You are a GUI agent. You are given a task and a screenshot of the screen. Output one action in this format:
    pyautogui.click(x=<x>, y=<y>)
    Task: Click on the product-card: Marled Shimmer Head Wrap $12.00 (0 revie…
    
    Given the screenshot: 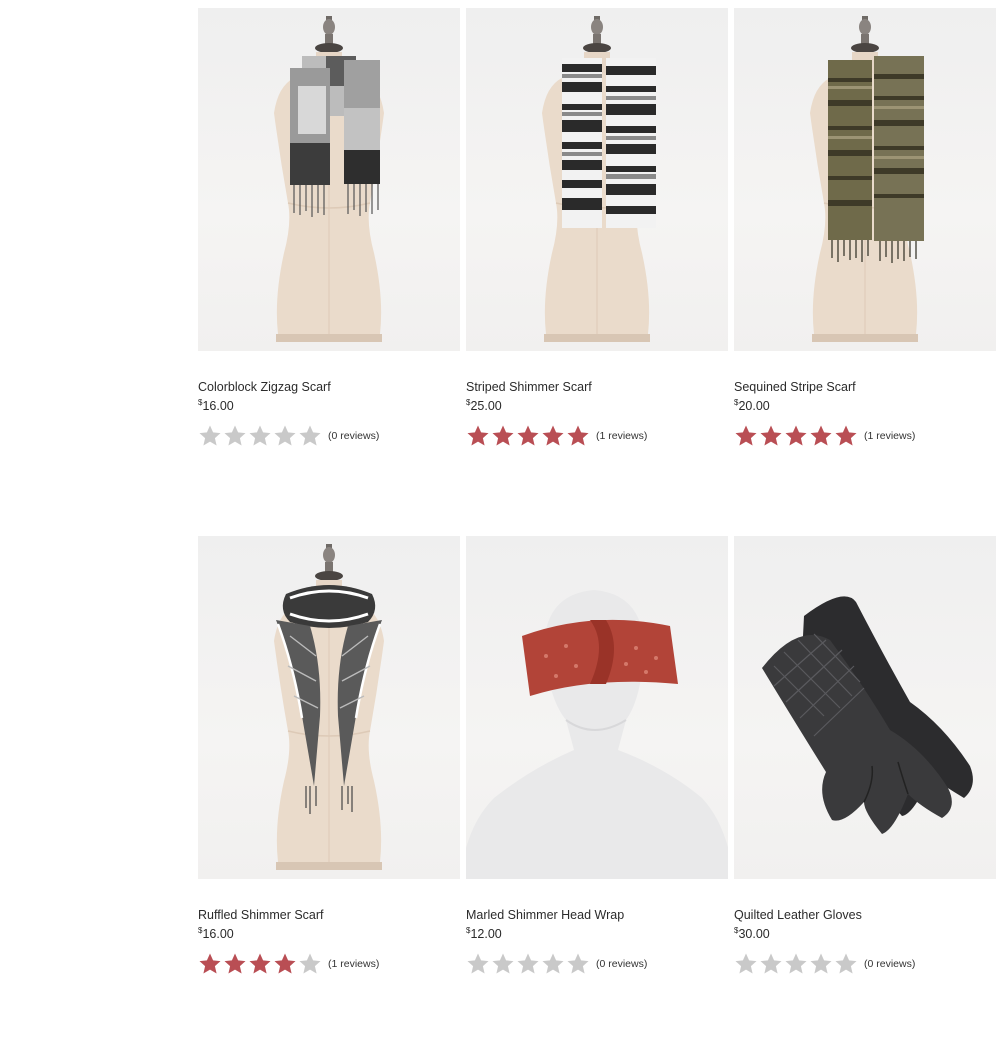 What is the action you would take?
    pyautogui.click(x=597, y=800)
    